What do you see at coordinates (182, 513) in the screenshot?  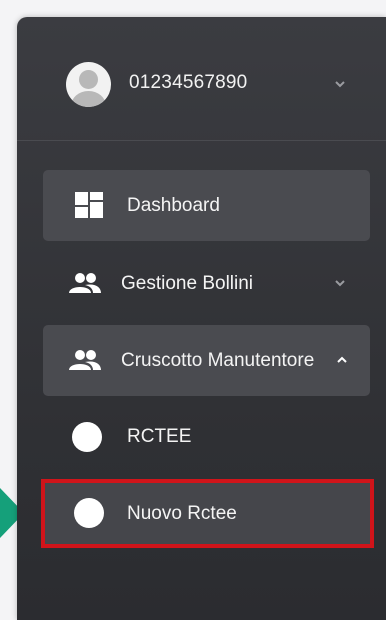 I see `sidebar-subitem-label: Nuovo Rctee` at bounding box center [182, 513].